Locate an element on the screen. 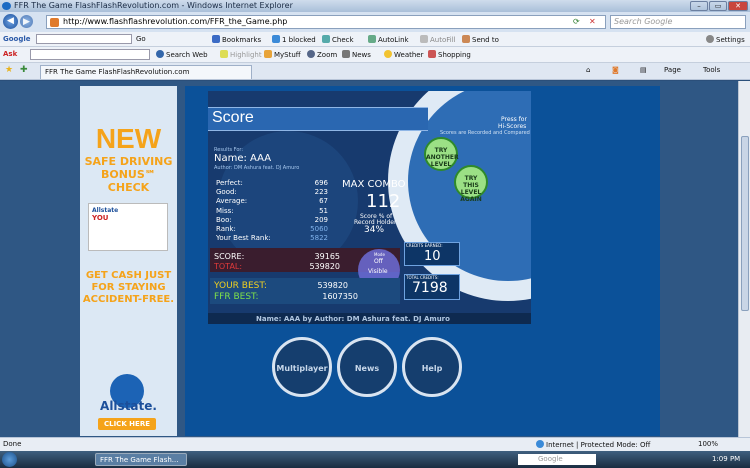 This screenshot has height=468, width=750. try-another-level-button: TRY ANOTHER LEVEL is located at coordinates (441, 154).